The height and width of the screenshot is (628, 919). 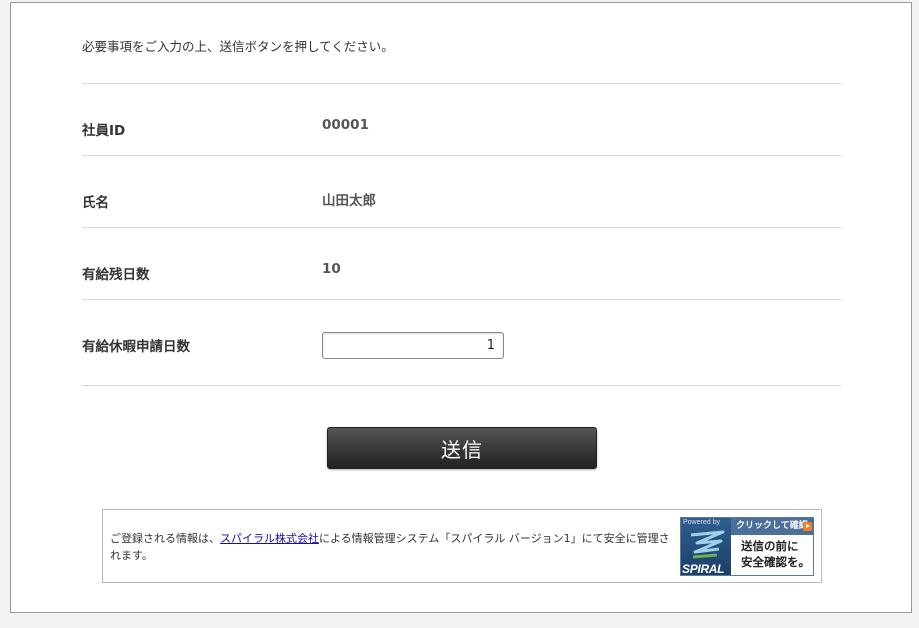 I want to click on spiral-logo: Powered by SPIRAL, so click(x=706, y=547).